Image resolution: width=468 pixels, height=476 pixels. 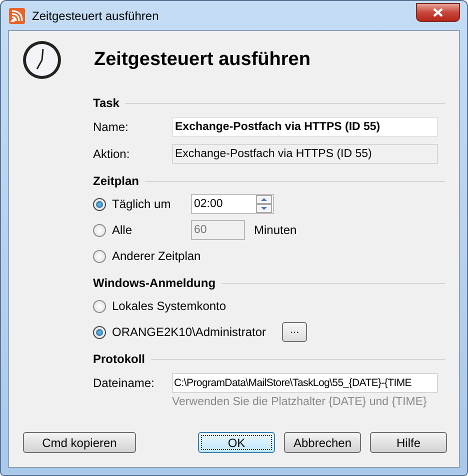 I want to click on field-label: Aktion:, so click(x=112, y=153).